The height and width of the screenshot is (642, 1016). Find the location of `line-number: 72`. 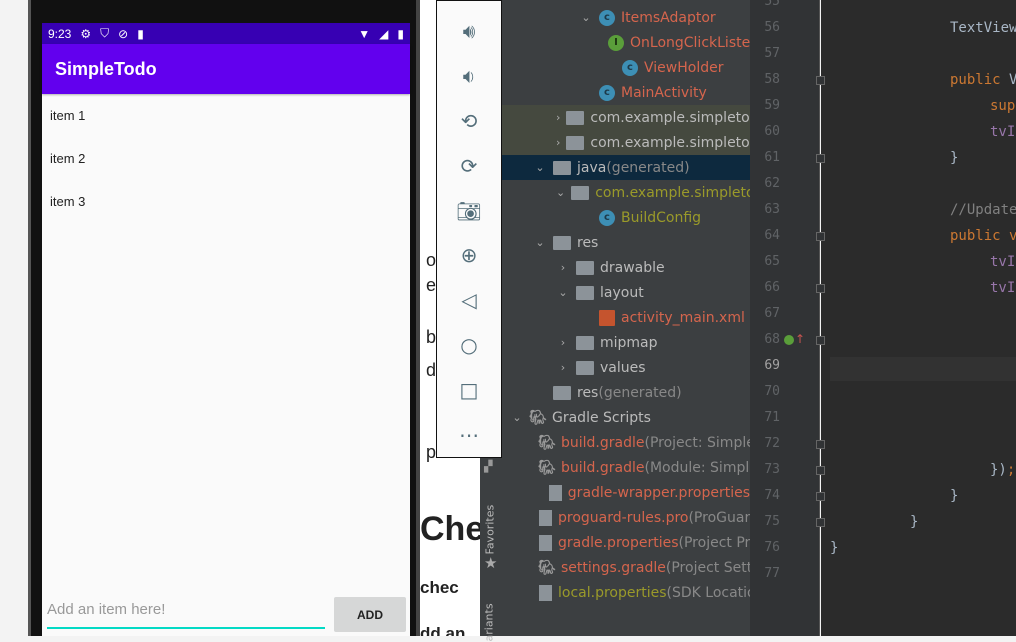

line-number: 72 is located at coordinates (772, 443).